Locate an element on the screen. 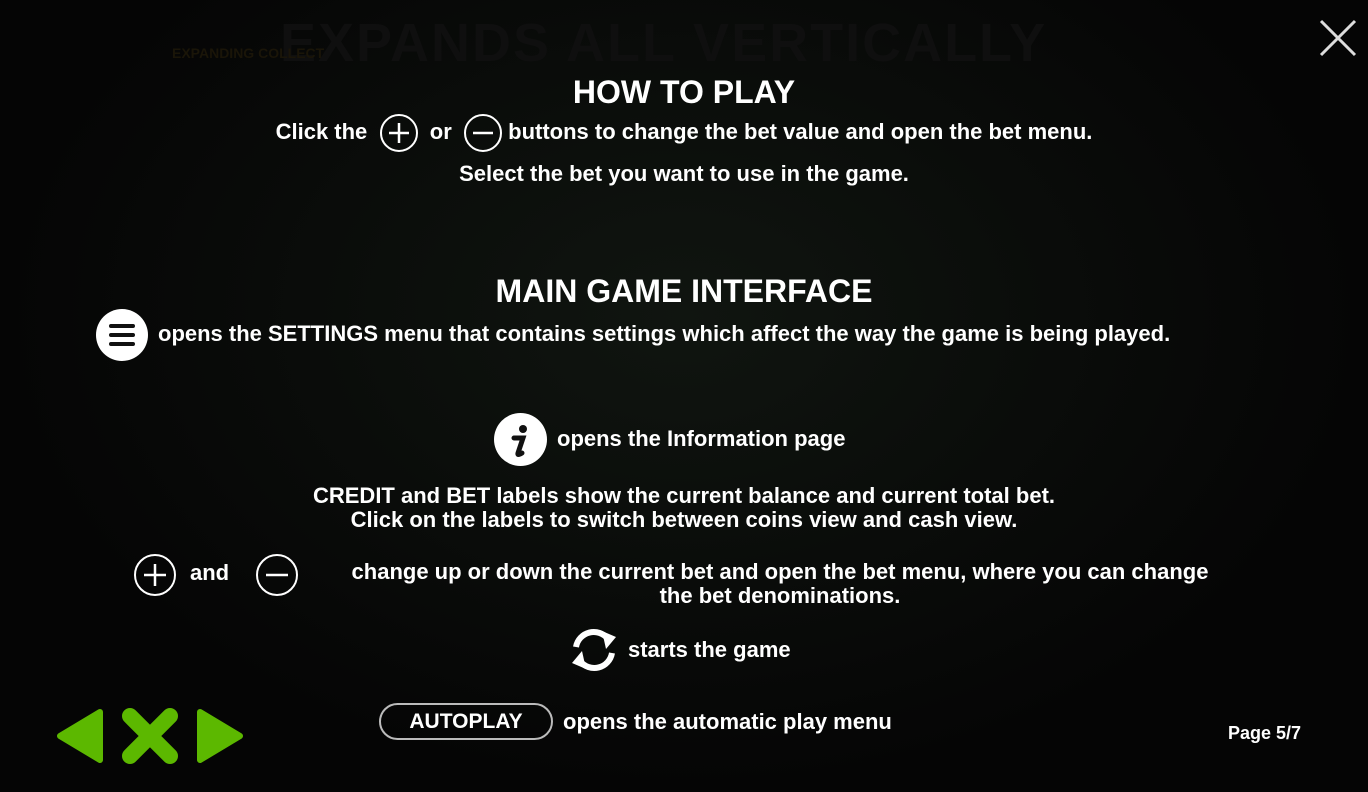 The height and width of the screenshot is (792, 1368). close-icon is located at coordinates (1338, 38).